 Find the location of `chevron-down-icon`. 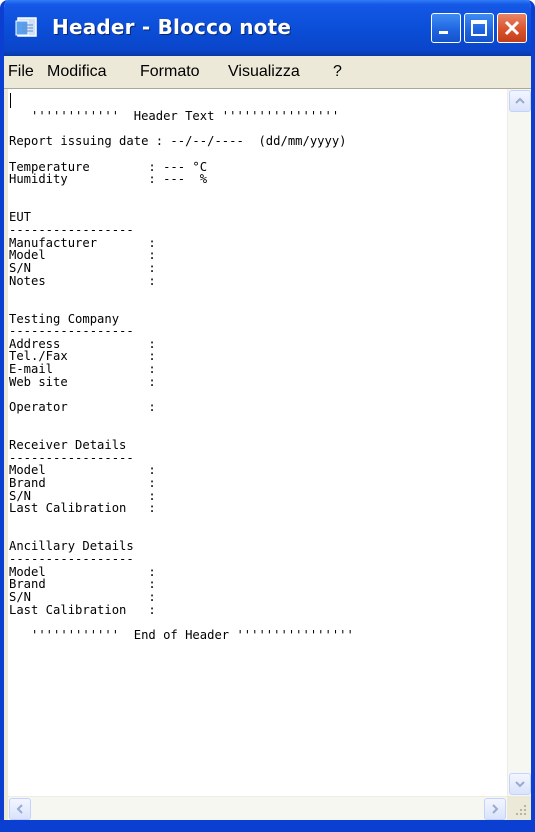

chevron-down-icon is located at coordinates (520, 784).